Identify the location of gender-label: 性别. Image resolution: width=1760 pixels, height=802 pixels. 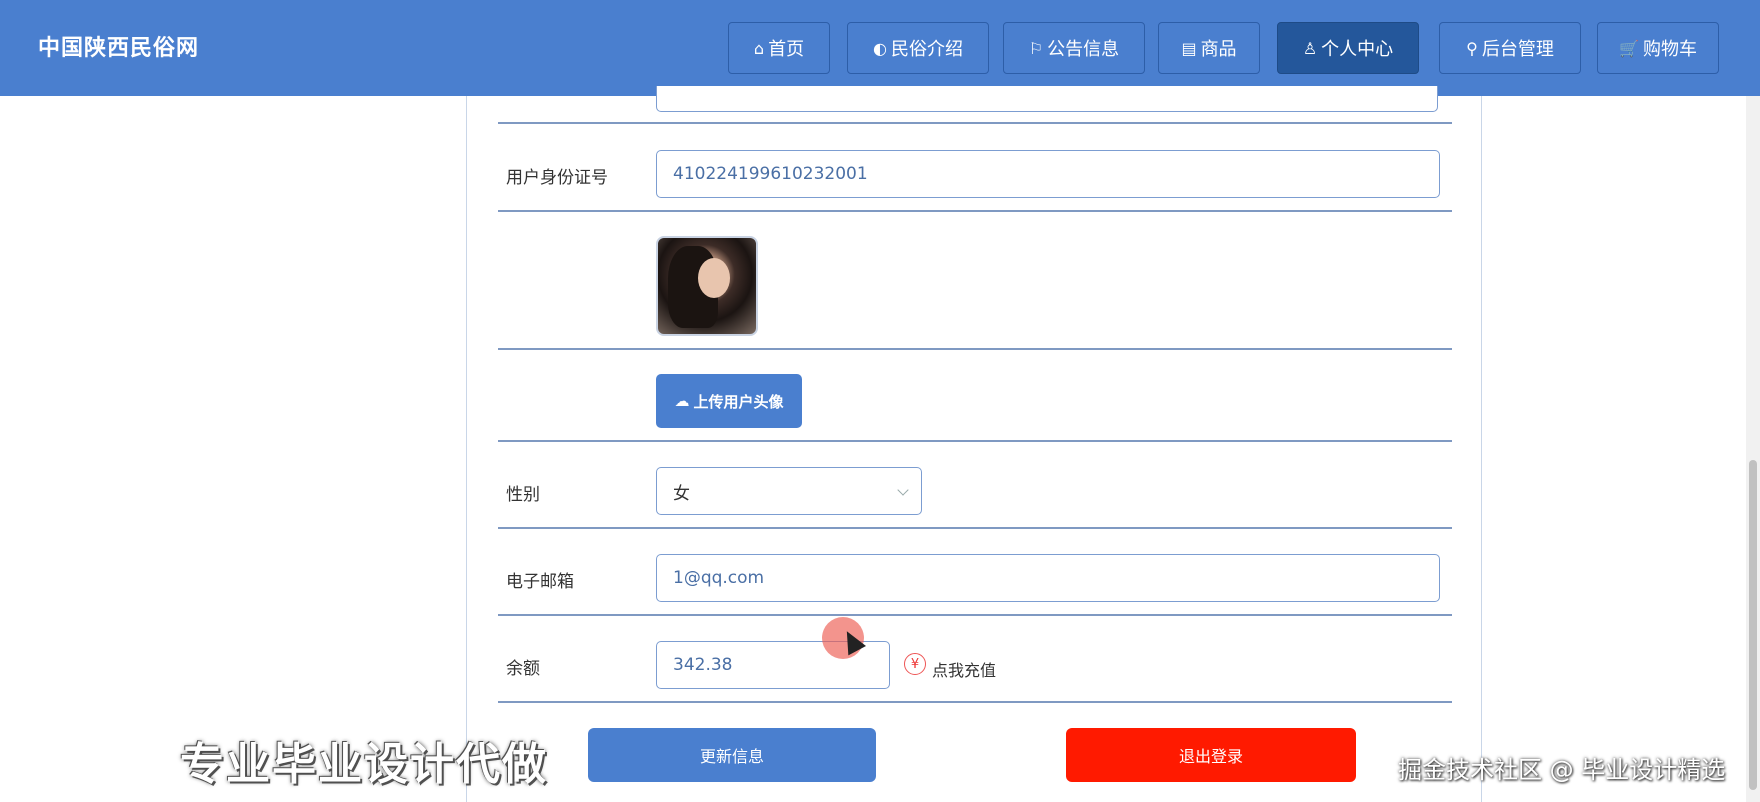
(523, 495).